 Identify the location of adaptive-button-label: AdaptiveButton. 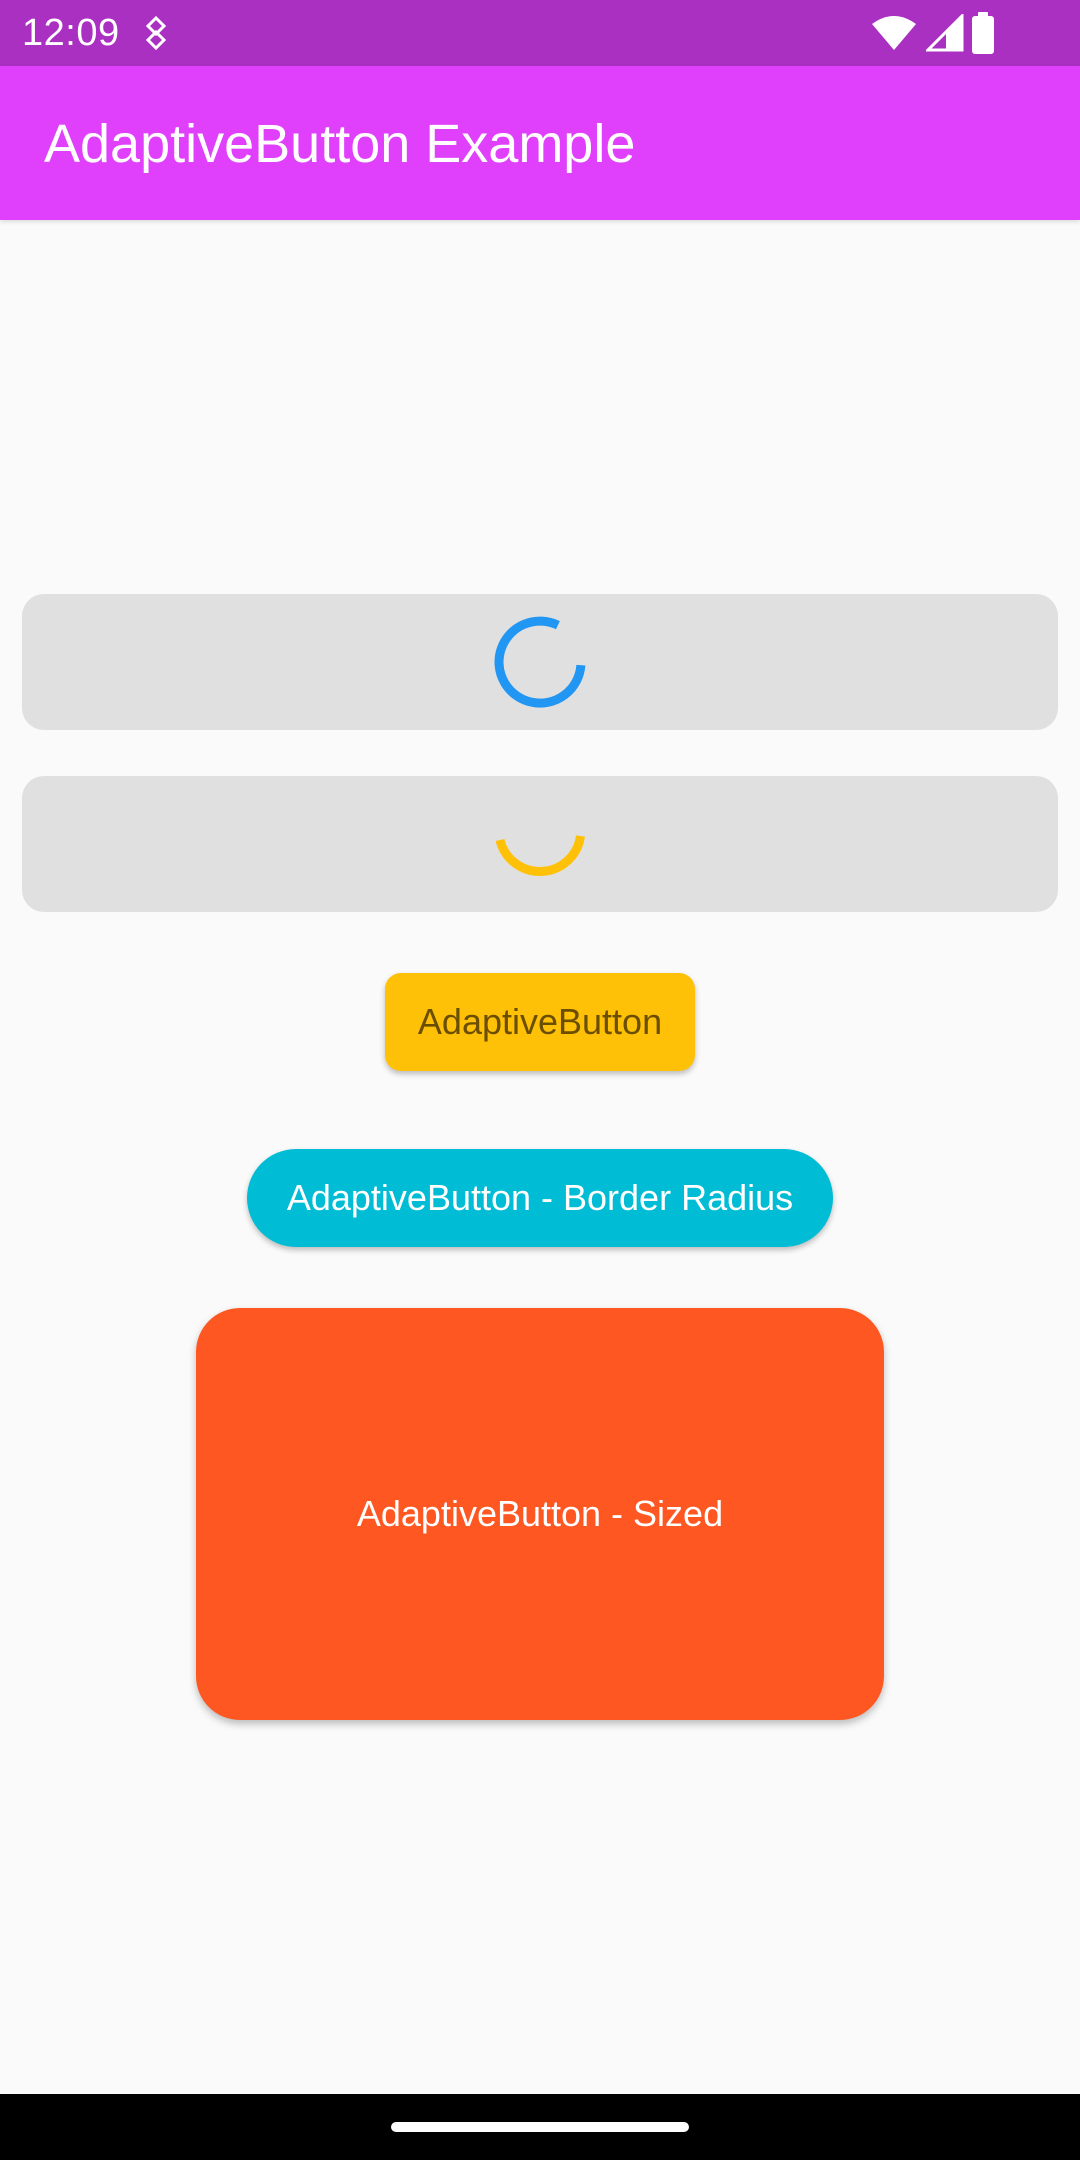
(540, 1021).